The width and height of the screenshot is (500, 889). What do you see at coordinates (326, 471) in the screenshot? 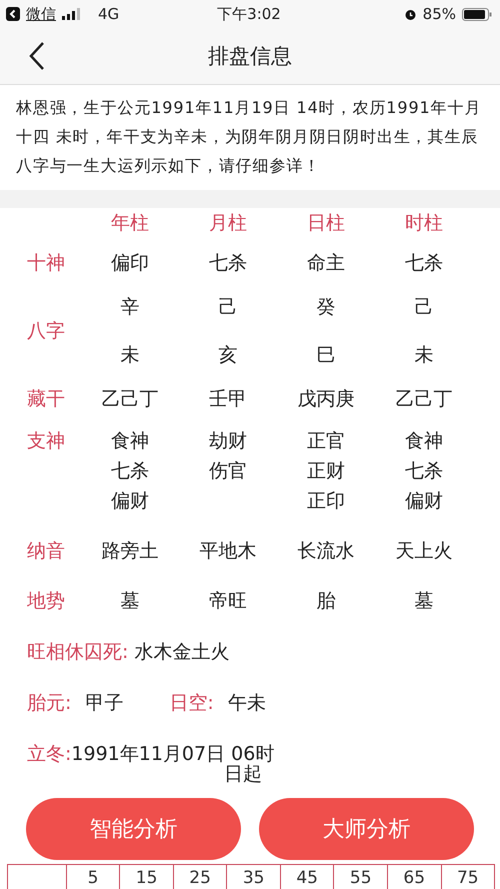
I see `table-cell-text: 正财` at bounding box center [326, 471].